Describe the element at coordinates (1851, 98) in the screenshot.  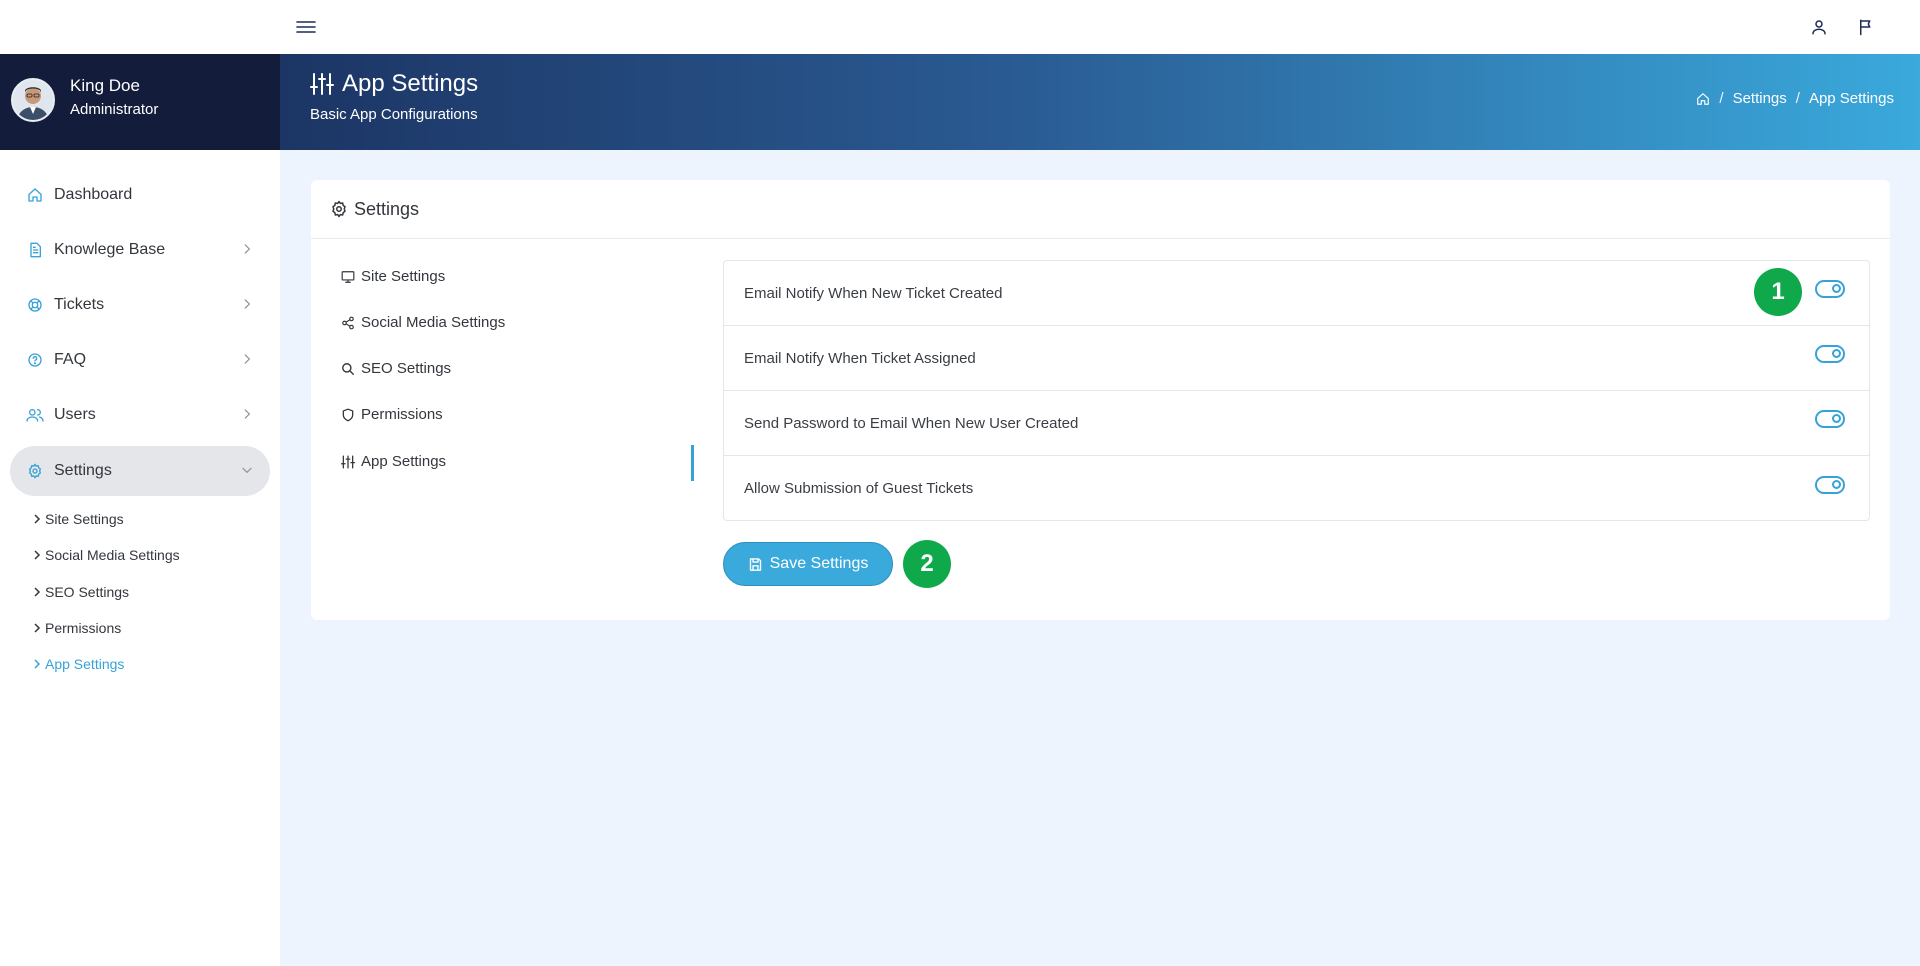
I see `breadcrumb-app-settings: App Settings` at that location.